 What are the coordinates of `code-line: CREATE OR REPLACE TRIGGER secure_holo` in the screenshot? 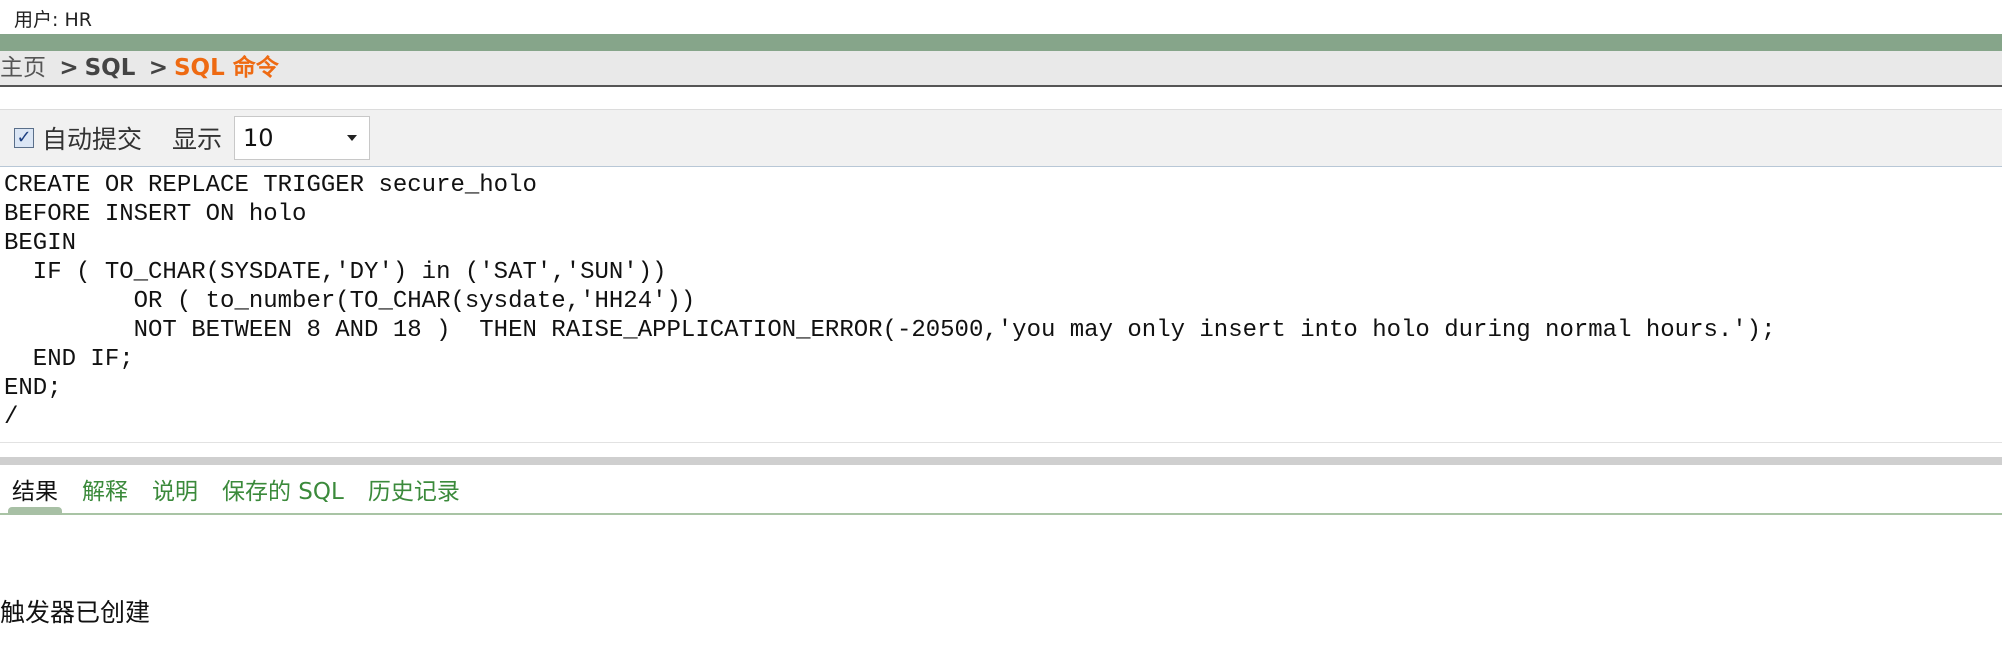 It's located at (270, 185).